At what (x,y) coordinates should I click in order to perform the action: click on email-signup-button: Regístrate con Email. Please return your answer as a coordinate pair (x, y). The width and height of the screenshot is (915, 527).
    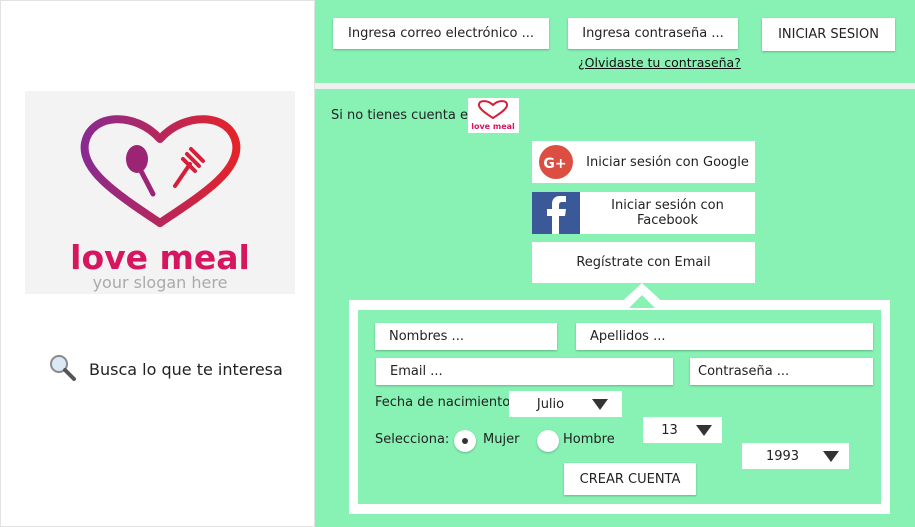
    Looking at the image, I should click on (643, 262).